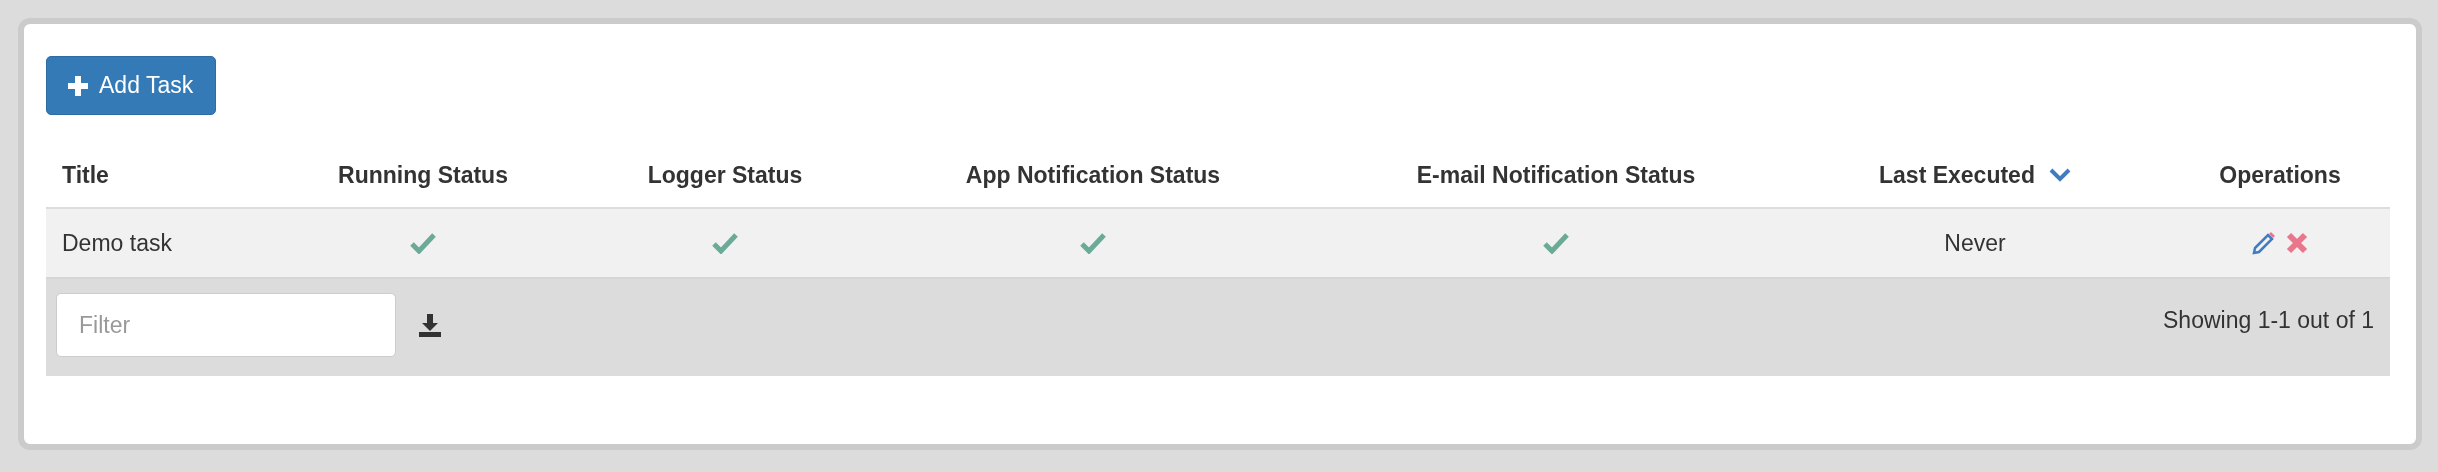 This screenshot has height=472, width=2438. Describe the element at coordinates (2268, 320) in the screenshot. I see `pagination-summary: Showing 1-1 out of 1` at that location.